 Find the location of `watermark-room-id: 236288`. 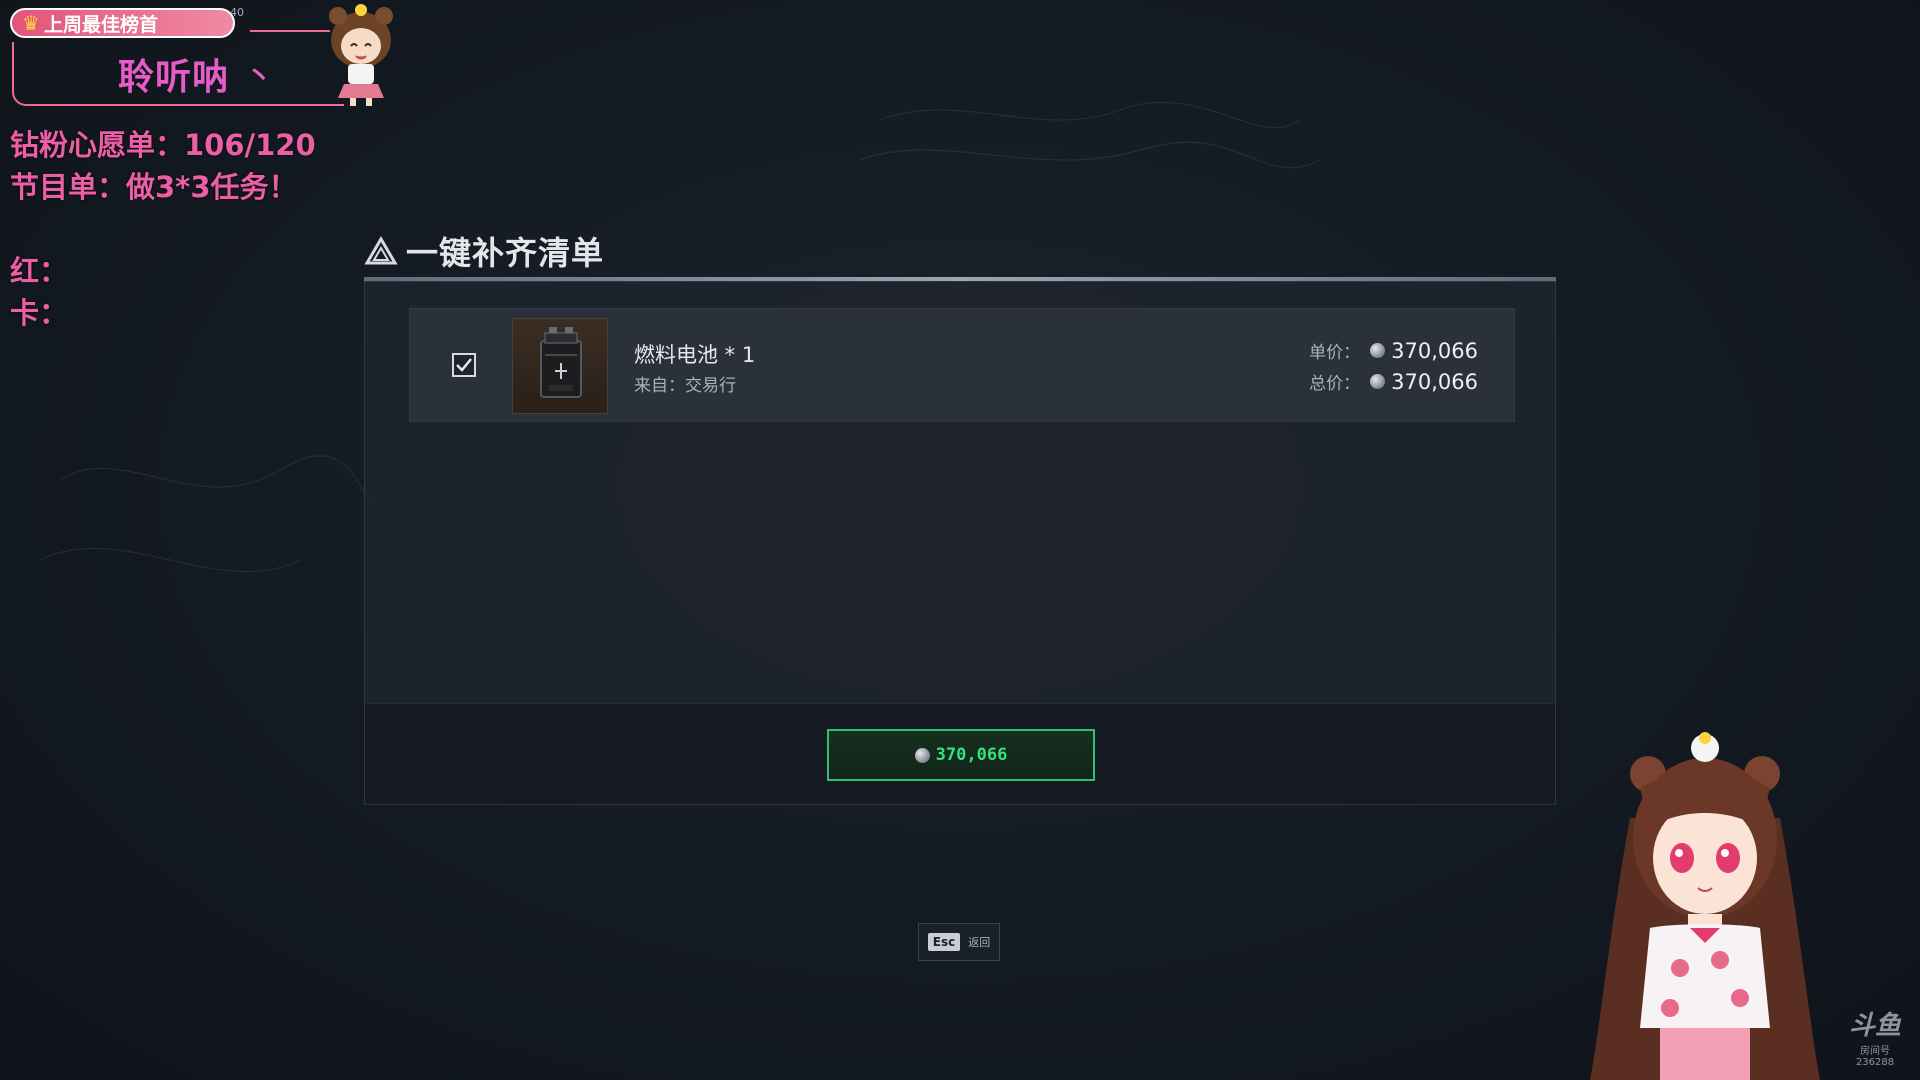

watermark-room-id: 236288 is located at coordinates (1875, 1062).